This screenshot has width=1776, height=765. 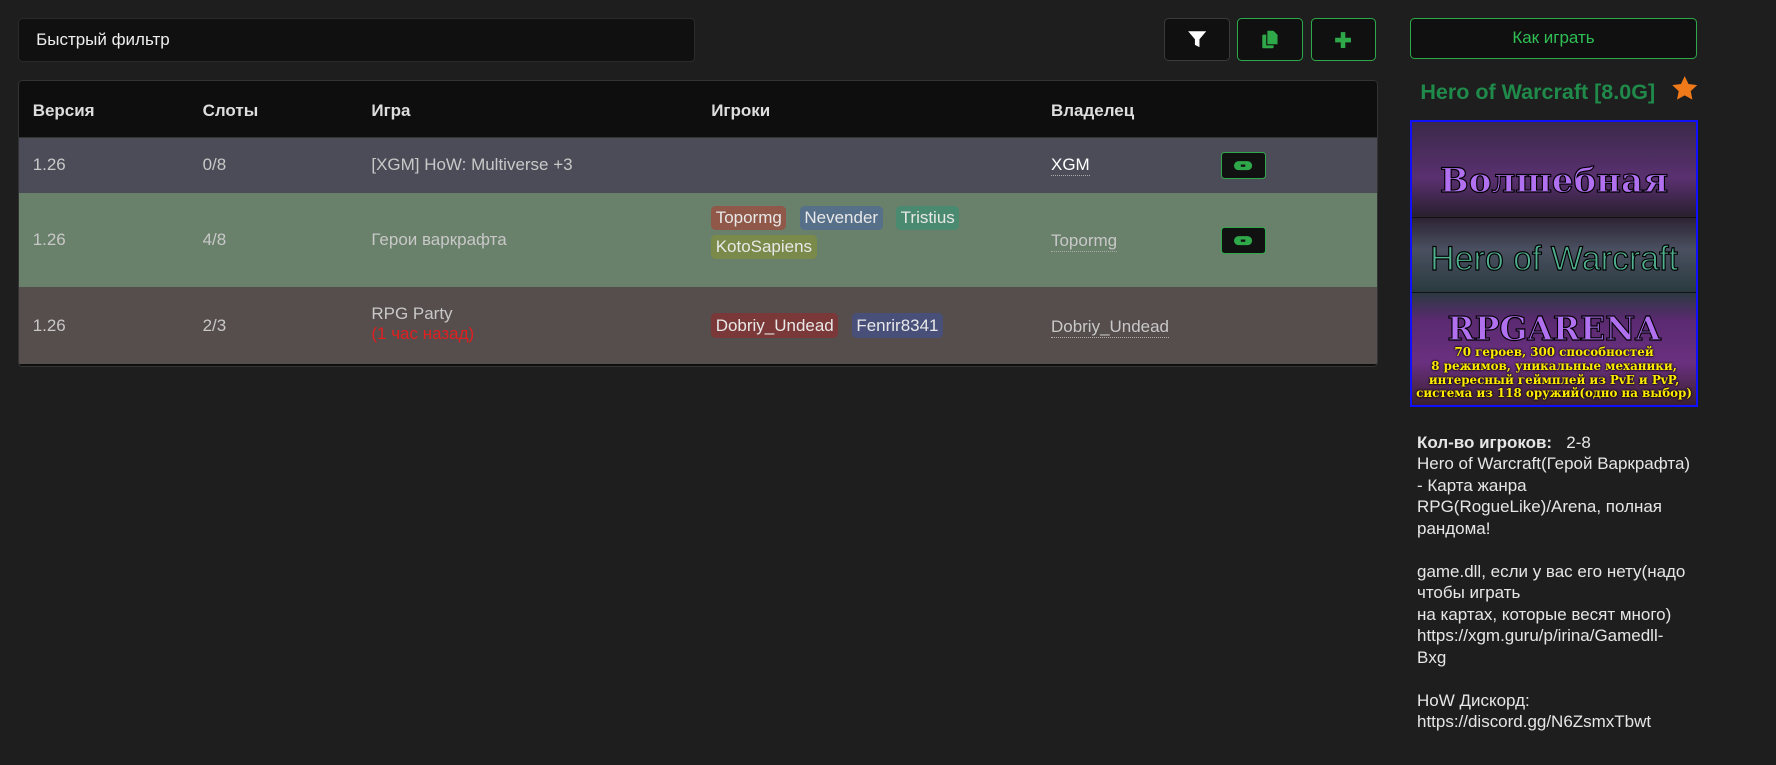 I want to click on header-game: Игра, so click(x=391, y=110).